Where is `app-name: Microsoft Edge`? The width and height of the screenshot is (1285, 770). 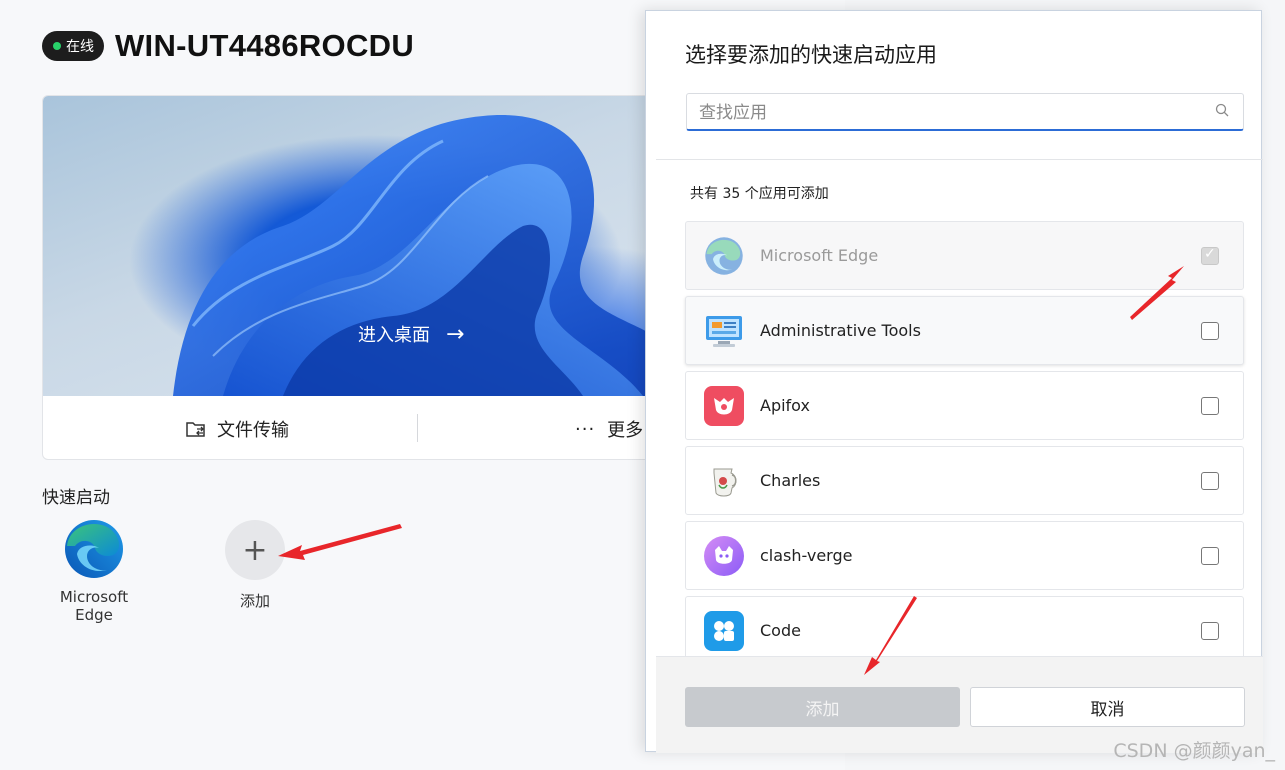 app-name: Microsoft Edge is located at coordinates (819, 255).